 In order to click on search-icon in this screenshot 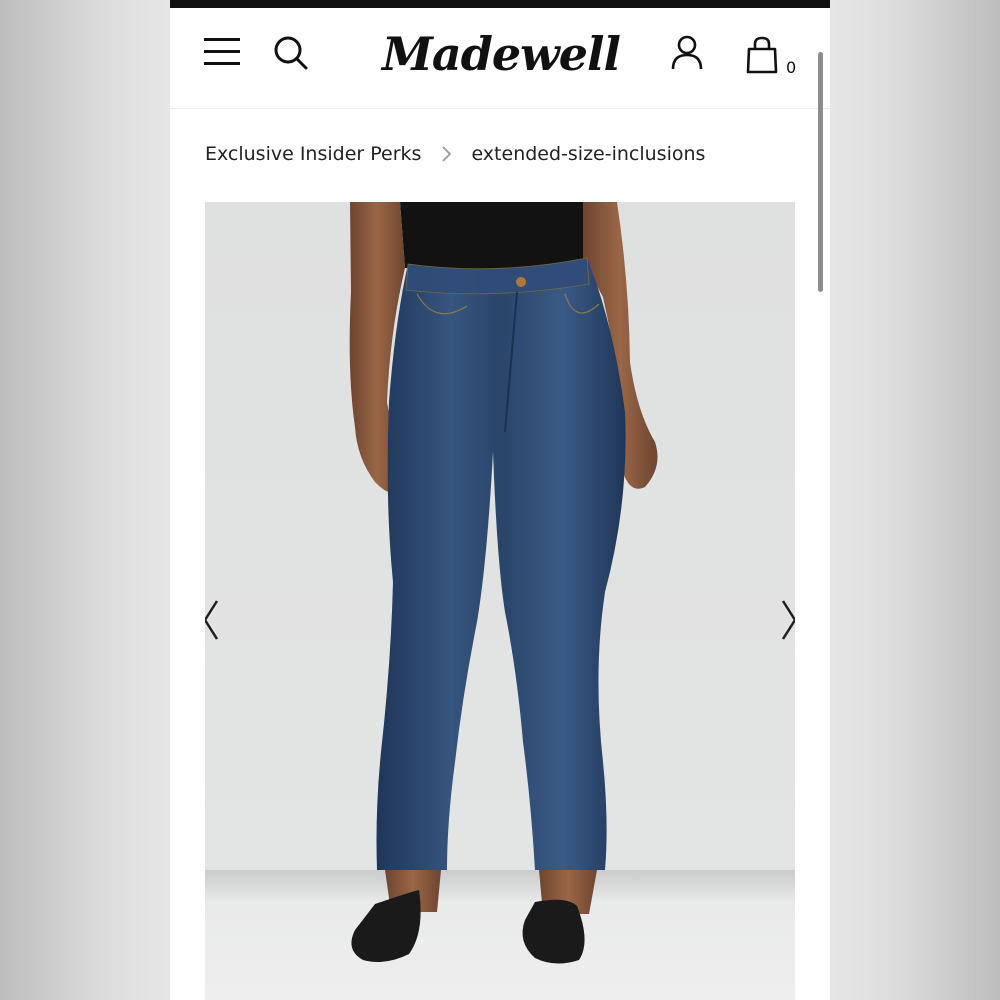, I will do `click(291, 53)`.